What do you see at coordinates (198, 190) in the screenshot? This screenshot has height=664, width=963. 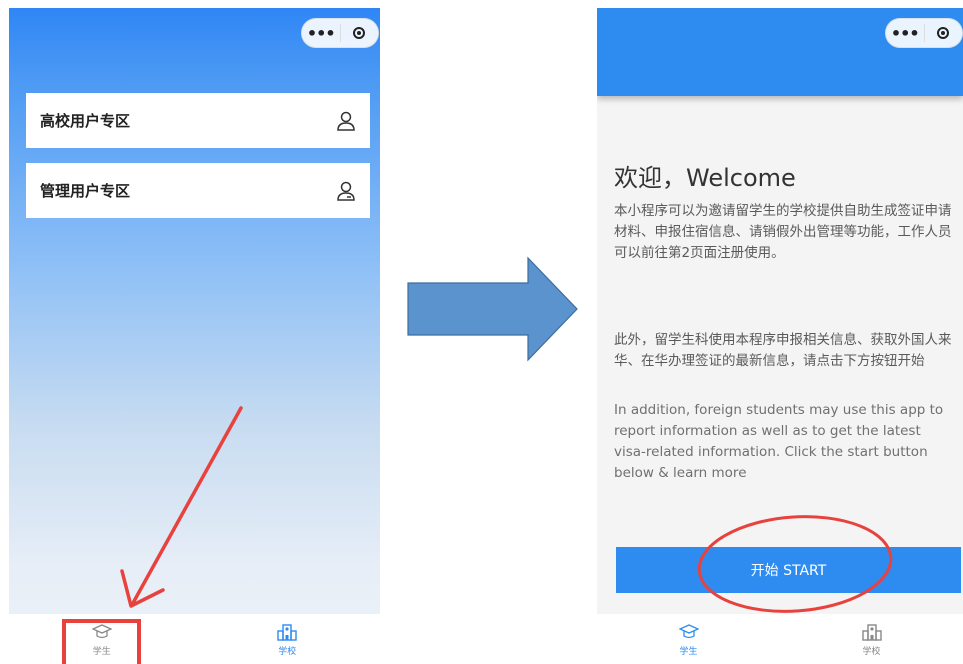 I see `admin-user-zone-card: 管理用户专区` at bounding box center [198, 190].